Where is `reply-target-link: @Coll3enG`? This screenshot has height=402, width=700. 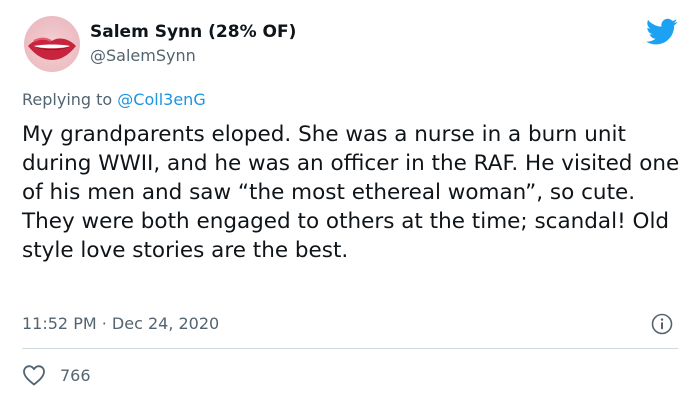
reply-target-link: @Coll3enG is located at coordinates (161, 99).